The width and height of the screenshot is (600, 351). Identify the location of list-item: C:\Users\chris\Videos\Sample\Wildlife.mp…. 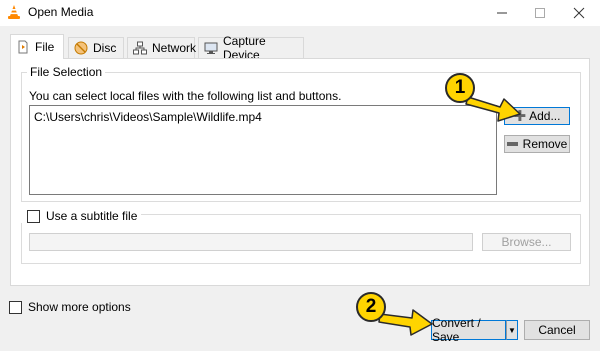
(148, 117).